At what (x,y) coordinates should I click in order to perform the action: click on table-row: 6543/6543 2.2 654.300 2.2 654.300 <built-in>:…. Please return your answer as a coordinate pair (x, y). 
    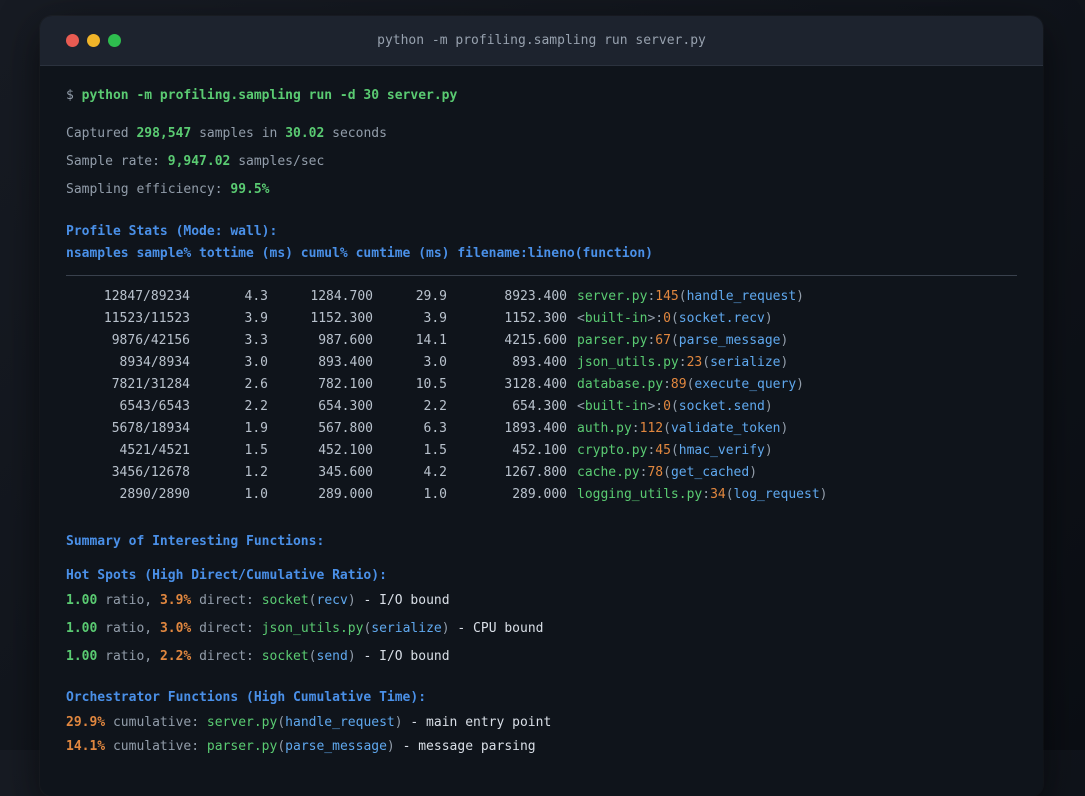
    Looking at the image, I should click on (541, 407).